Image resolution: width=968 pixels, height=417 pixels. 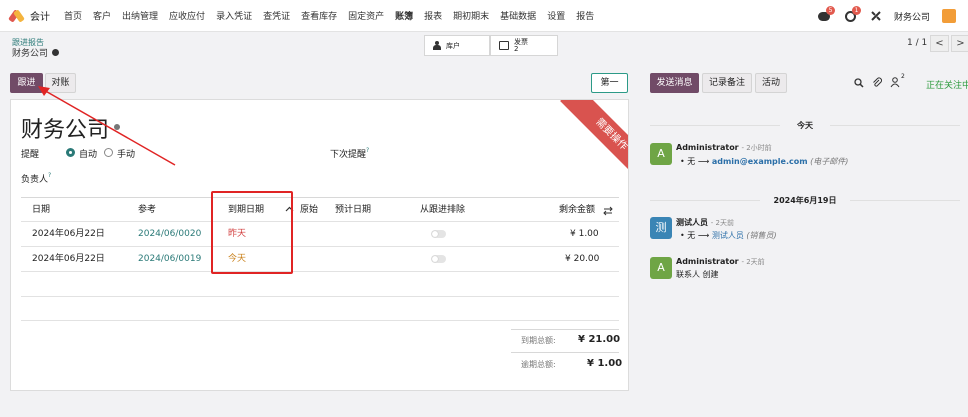 I want to click on tracking-line: • 无 ⟶ admin@example.com (电子邮件), so click(x=764, y=161).